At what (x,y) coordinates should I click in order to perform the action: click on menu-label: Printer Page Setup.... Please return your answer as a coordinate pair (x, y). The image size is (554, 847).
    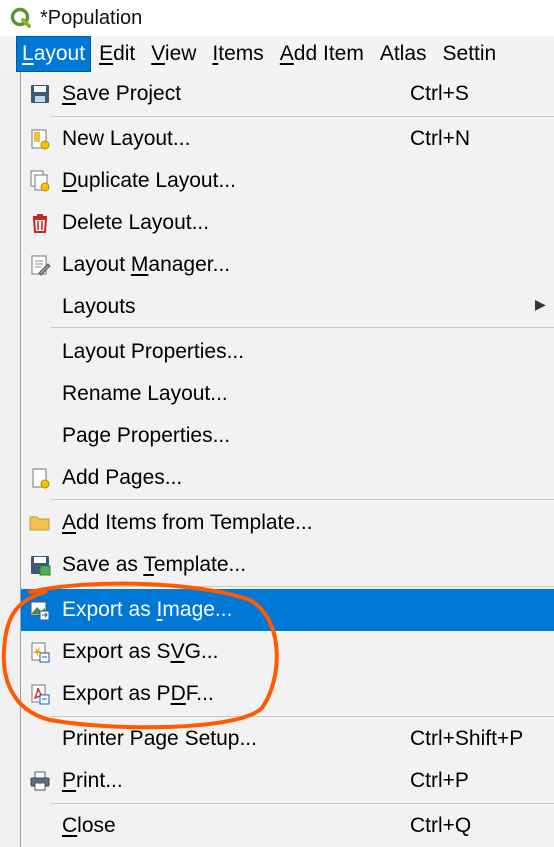
    Looking at the image, I should click on (159, 738).